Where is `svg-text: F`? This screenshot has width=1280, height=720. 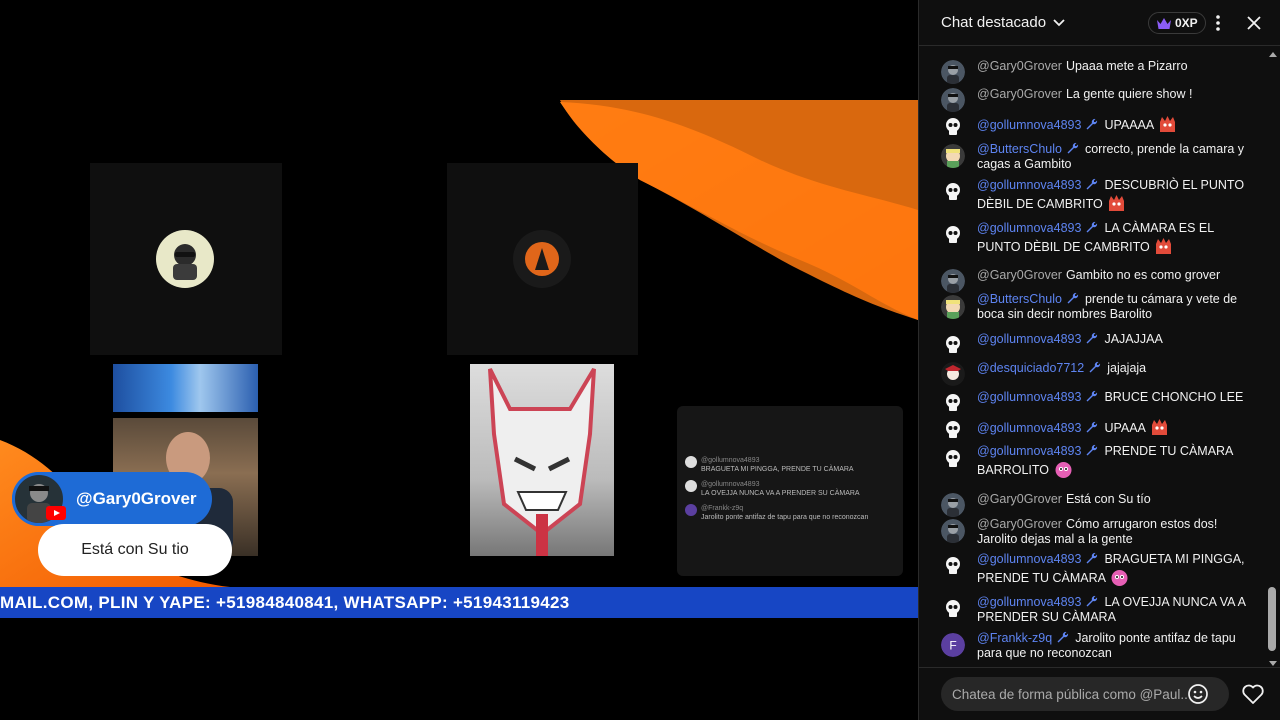 svg-text: F is located at coordinates (952, 646).